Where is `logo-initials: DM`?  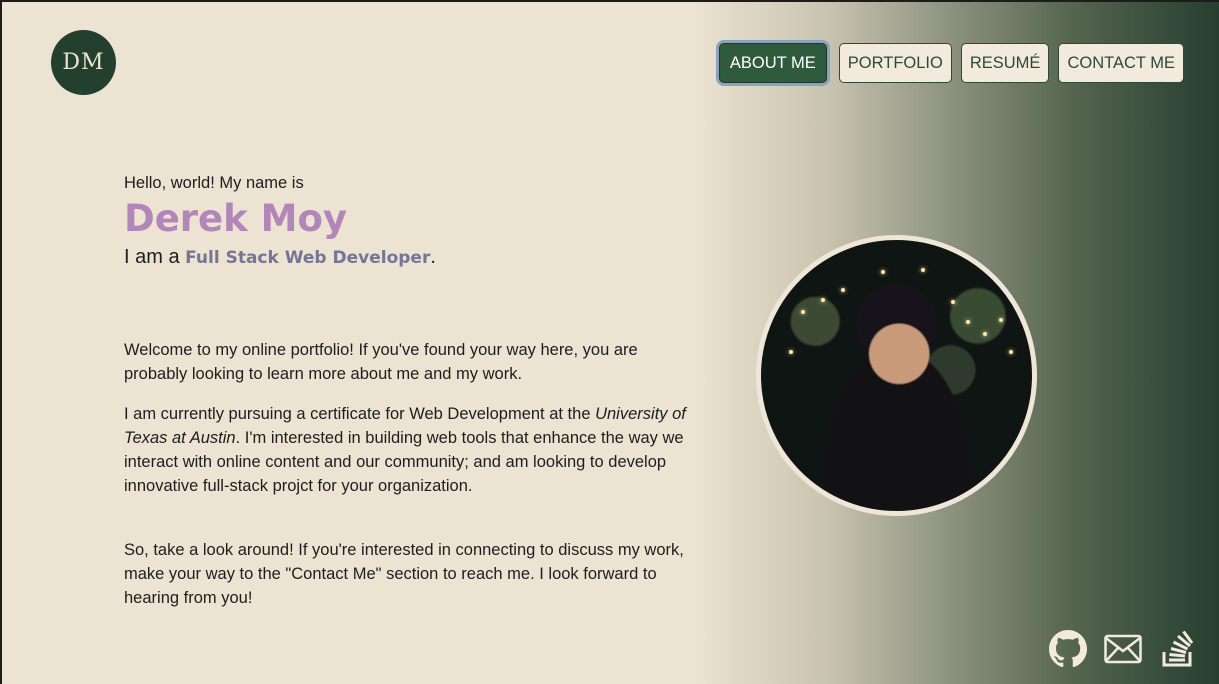
logo-initials: DM is located at coordinates (83, 62).